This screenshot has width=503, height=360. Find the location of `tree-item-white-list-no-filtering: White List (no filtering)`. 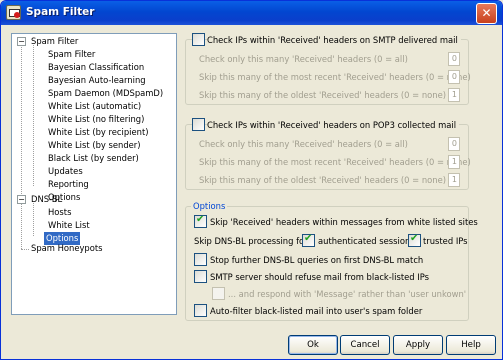

tree-item-white-list-no-filtering: White List (no filtering) is located at coordinates (96, 119).